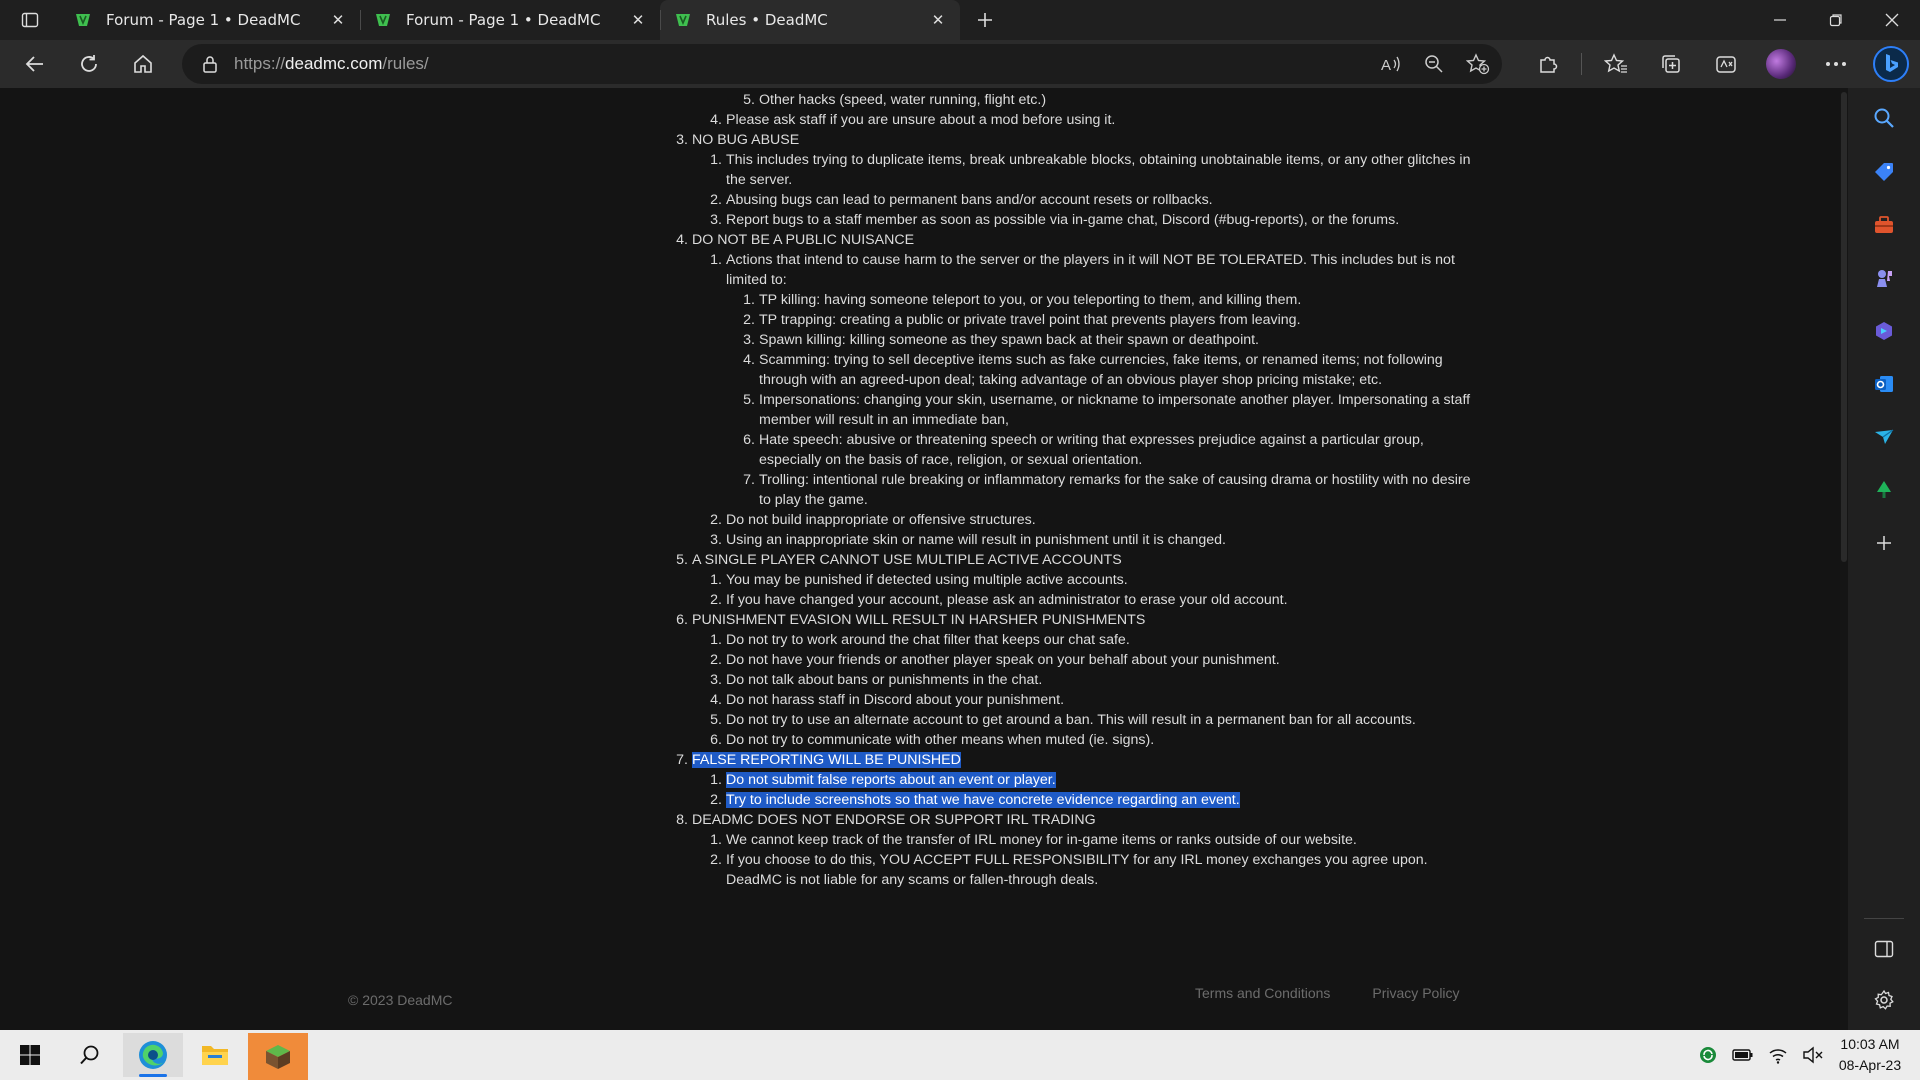  What do you see at coordinates (746, 140) in the screenshot?
I see `rule-text-content: NO BUG ABUSE` at bounding box center [746, 140].